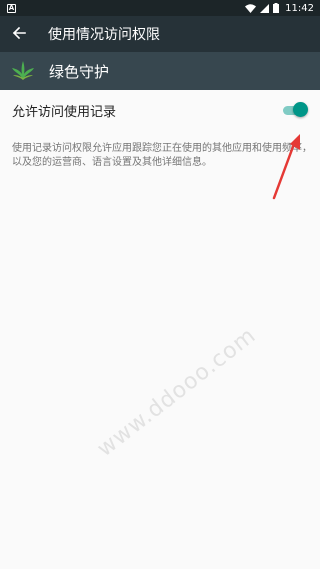 The width and height of the screenshot is (320, 569). Describe the element at coordinates (299, 8) in the screenshot. I see `status-time: 11:42` at that location.